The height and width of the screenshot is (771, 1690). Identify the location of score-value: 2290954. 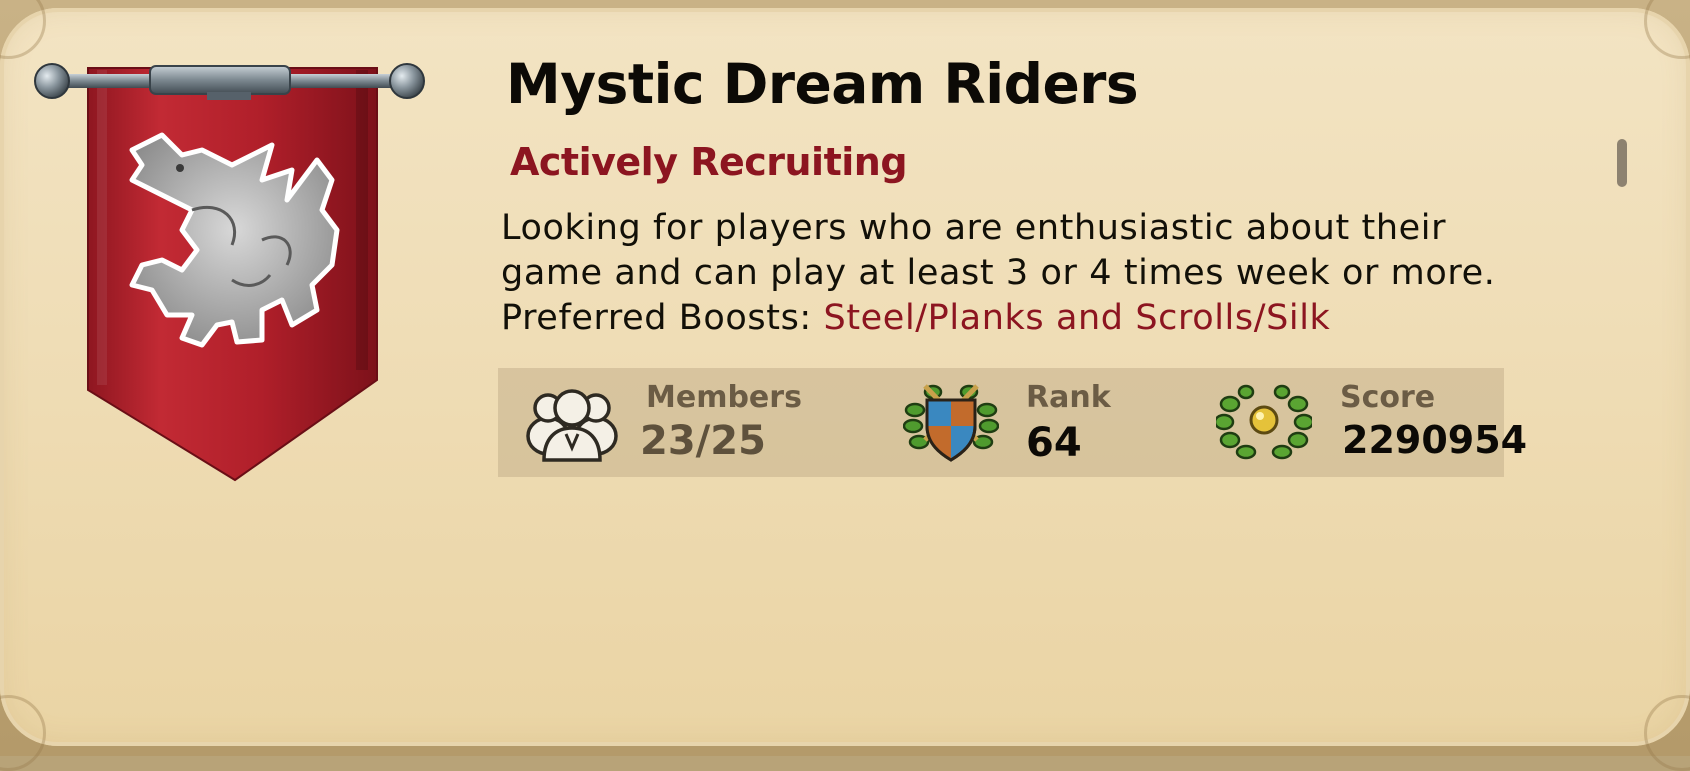
(1435, 440).